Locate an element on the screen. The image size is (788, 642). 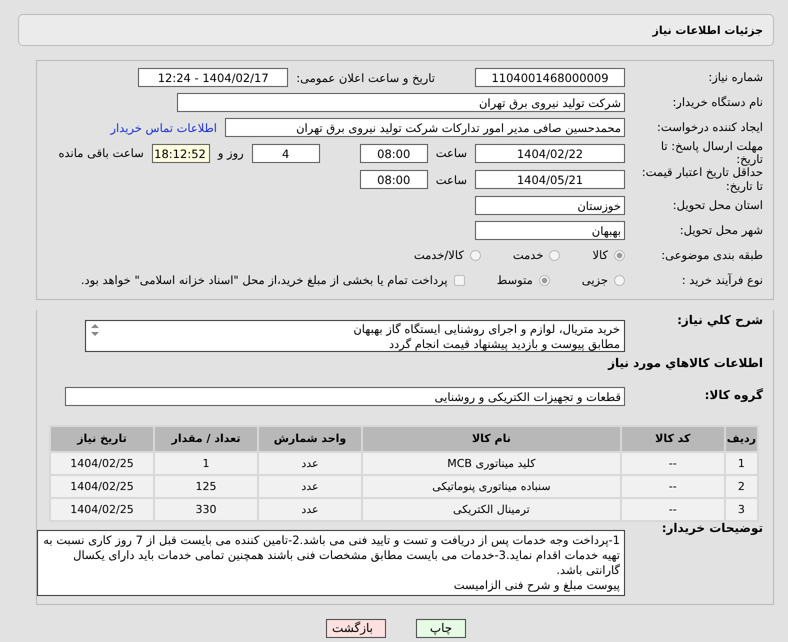
requester-field: محمدحسین صافی مدیر امور تدارکات شرکت تولید نیروی برق تهران is located at coordinates (425, 127).